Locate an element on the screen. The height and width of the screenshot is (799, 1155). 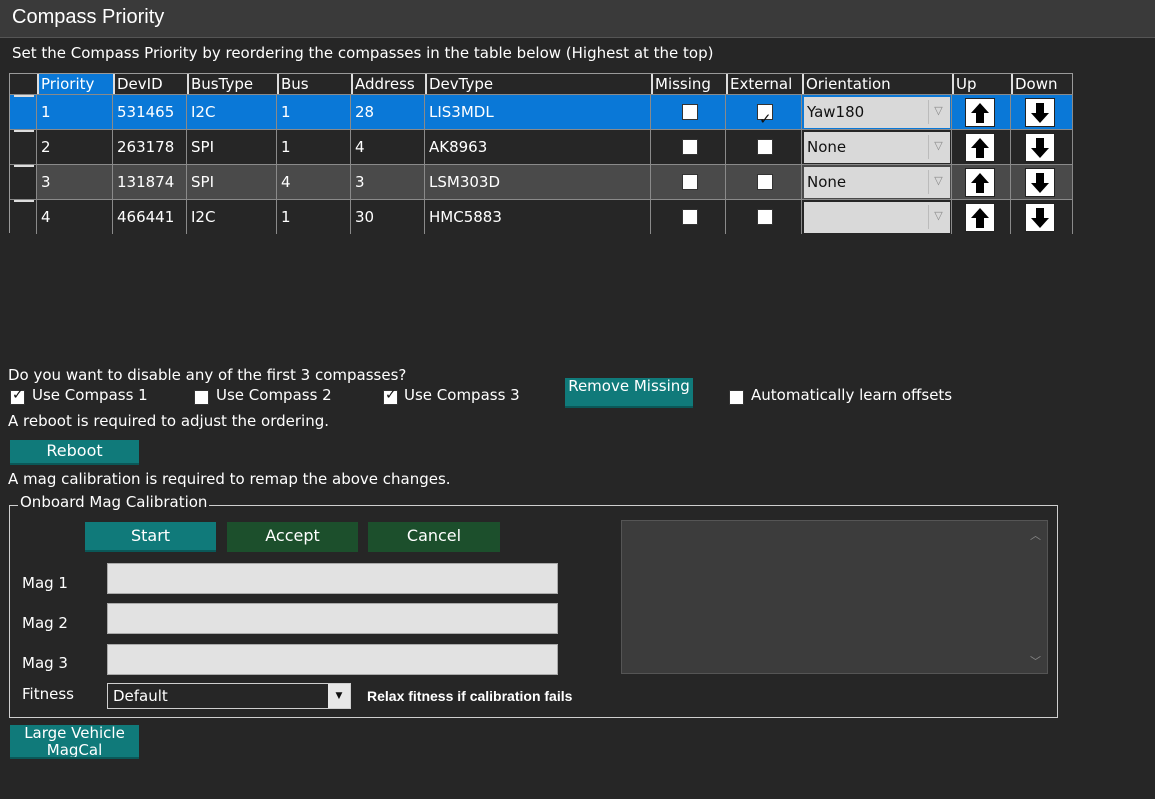
cell-priority: 4 is located at coordinates (75, 216).